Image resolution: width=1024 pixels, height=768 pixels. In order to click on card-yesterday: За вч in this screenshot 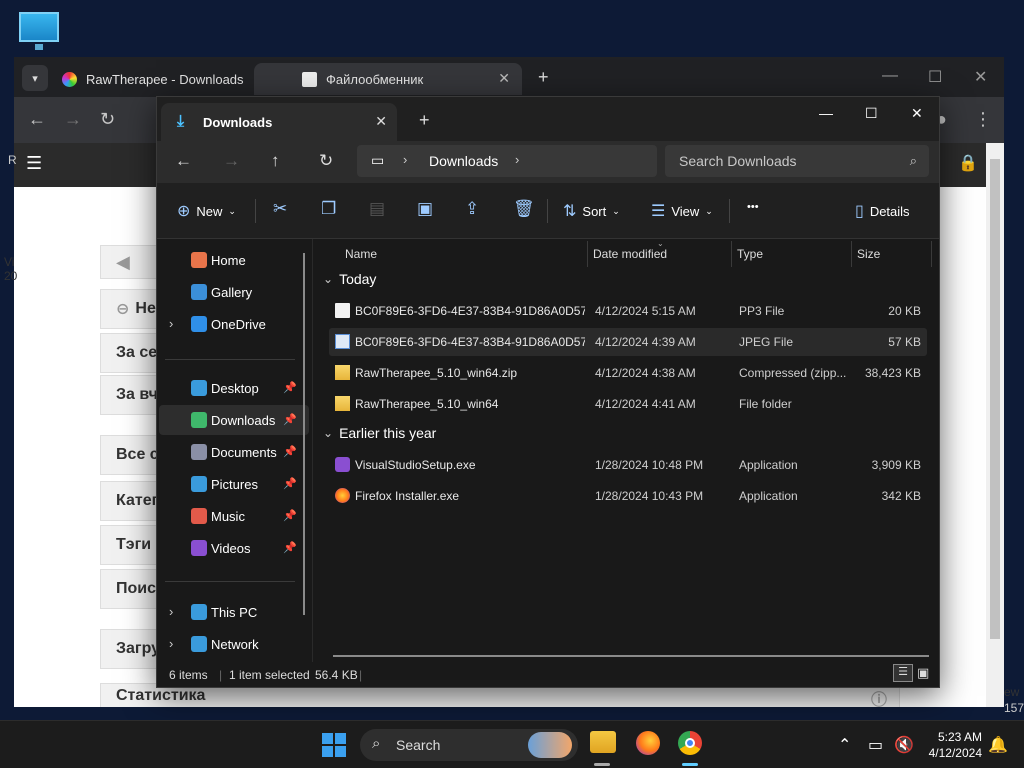, I will do `click(130, 395)`.